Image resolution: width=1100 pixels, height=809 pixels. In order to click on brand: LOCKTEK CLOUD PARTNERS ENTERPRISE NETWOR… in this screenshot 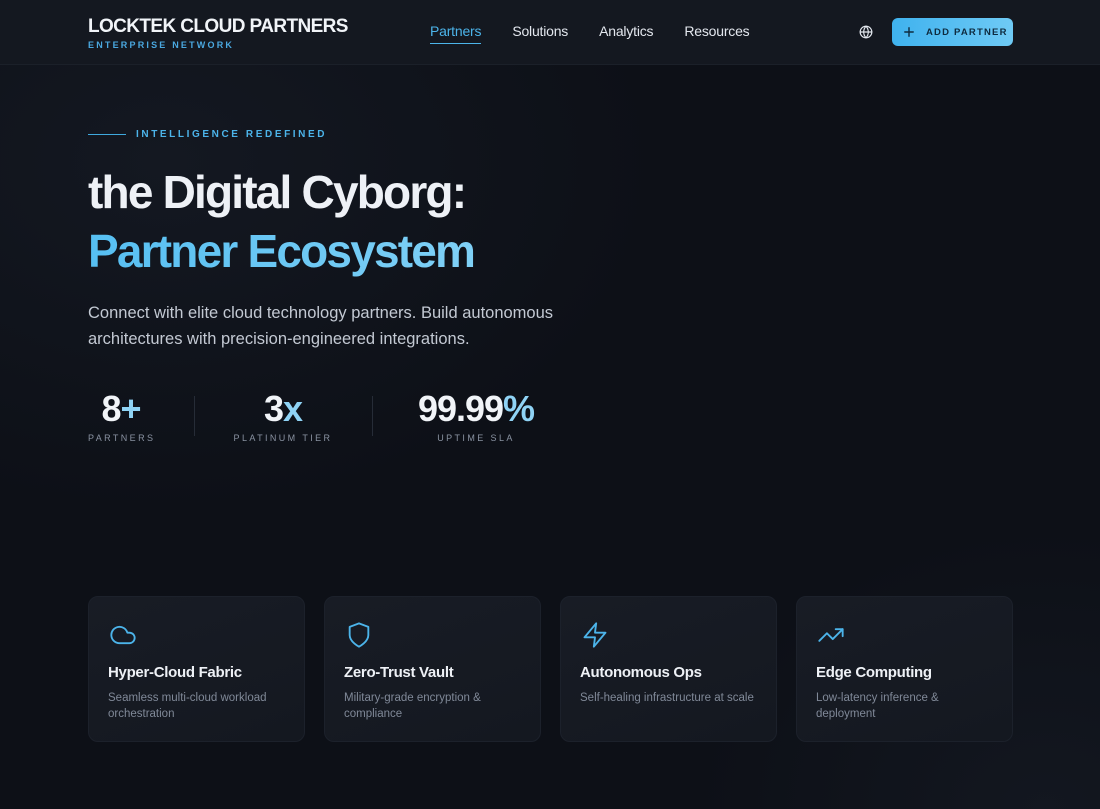, I will do `click(218, 33)`.